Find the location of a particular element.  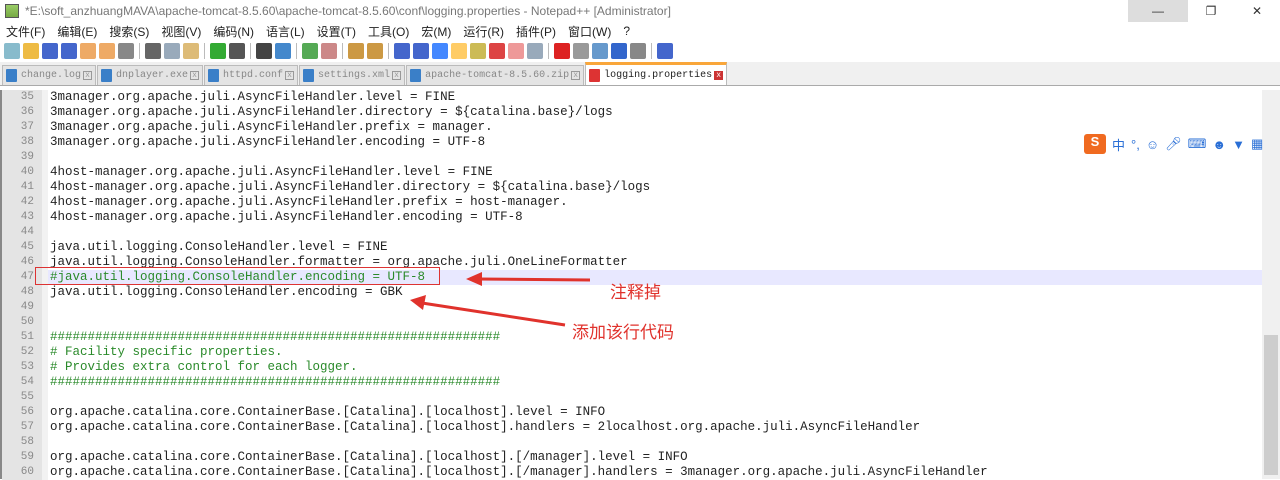

ime-toolbar: S 中 °, ☺ 🎤︎ ⌨ ☻ ▼ ▦ is located at coordinates (1173, 144).